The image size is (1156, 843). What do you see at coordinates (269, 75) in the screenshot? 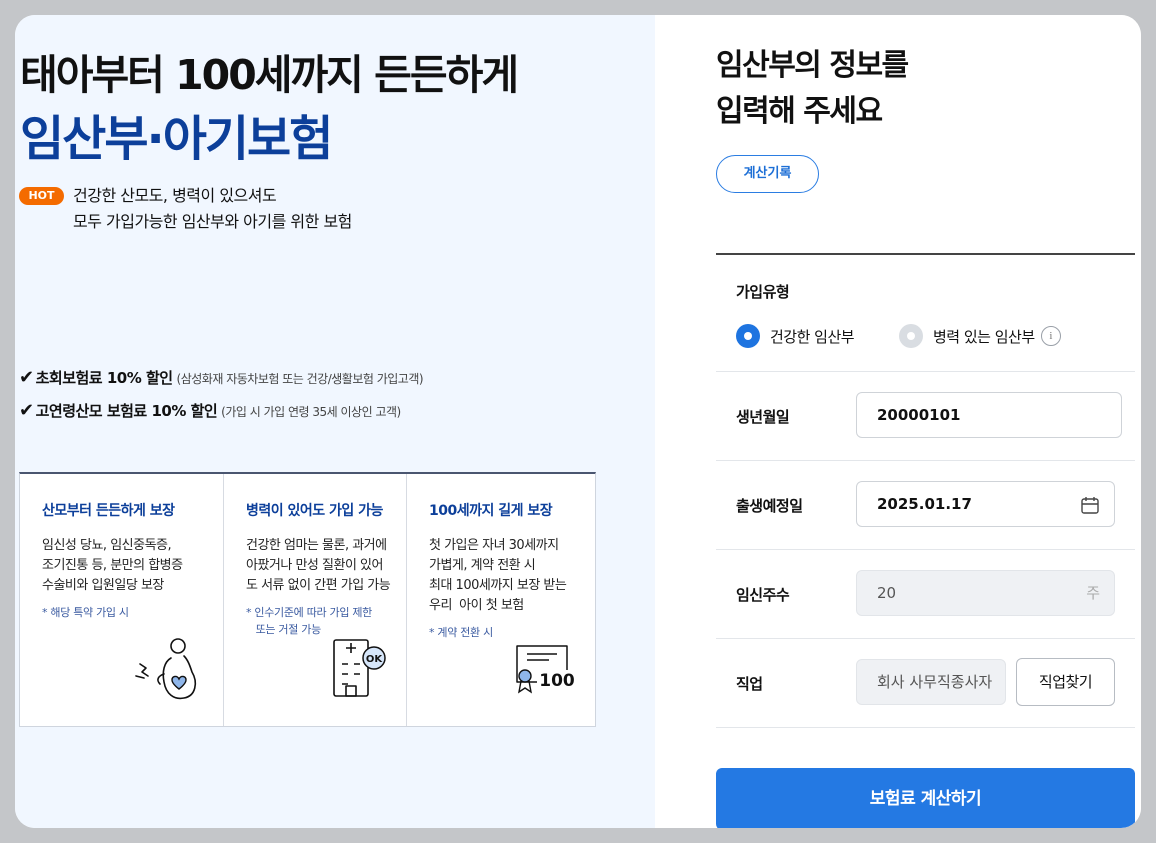
I see `hero-headline: 태아부터 100세까지 든든하게` at bounding box center [269, 75].